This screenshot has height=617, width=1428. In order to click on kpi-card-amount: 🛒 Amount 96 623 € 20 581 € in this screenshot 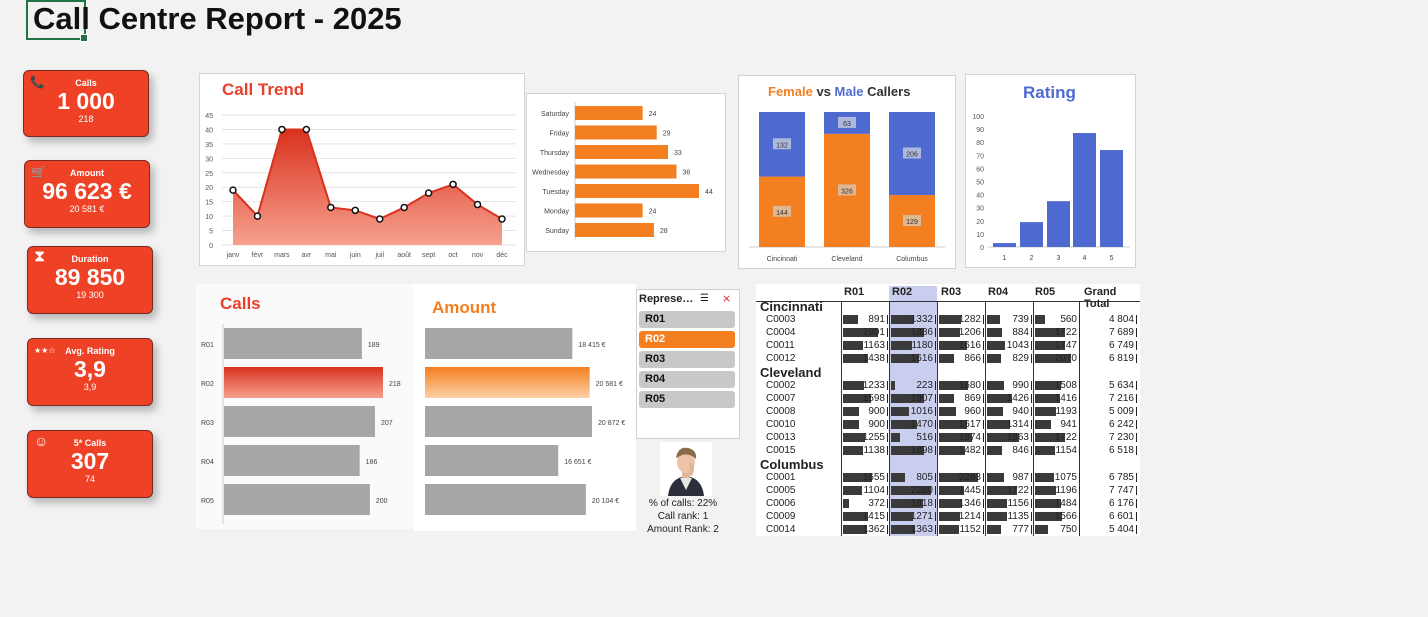, I will do `click(87, 194)`.